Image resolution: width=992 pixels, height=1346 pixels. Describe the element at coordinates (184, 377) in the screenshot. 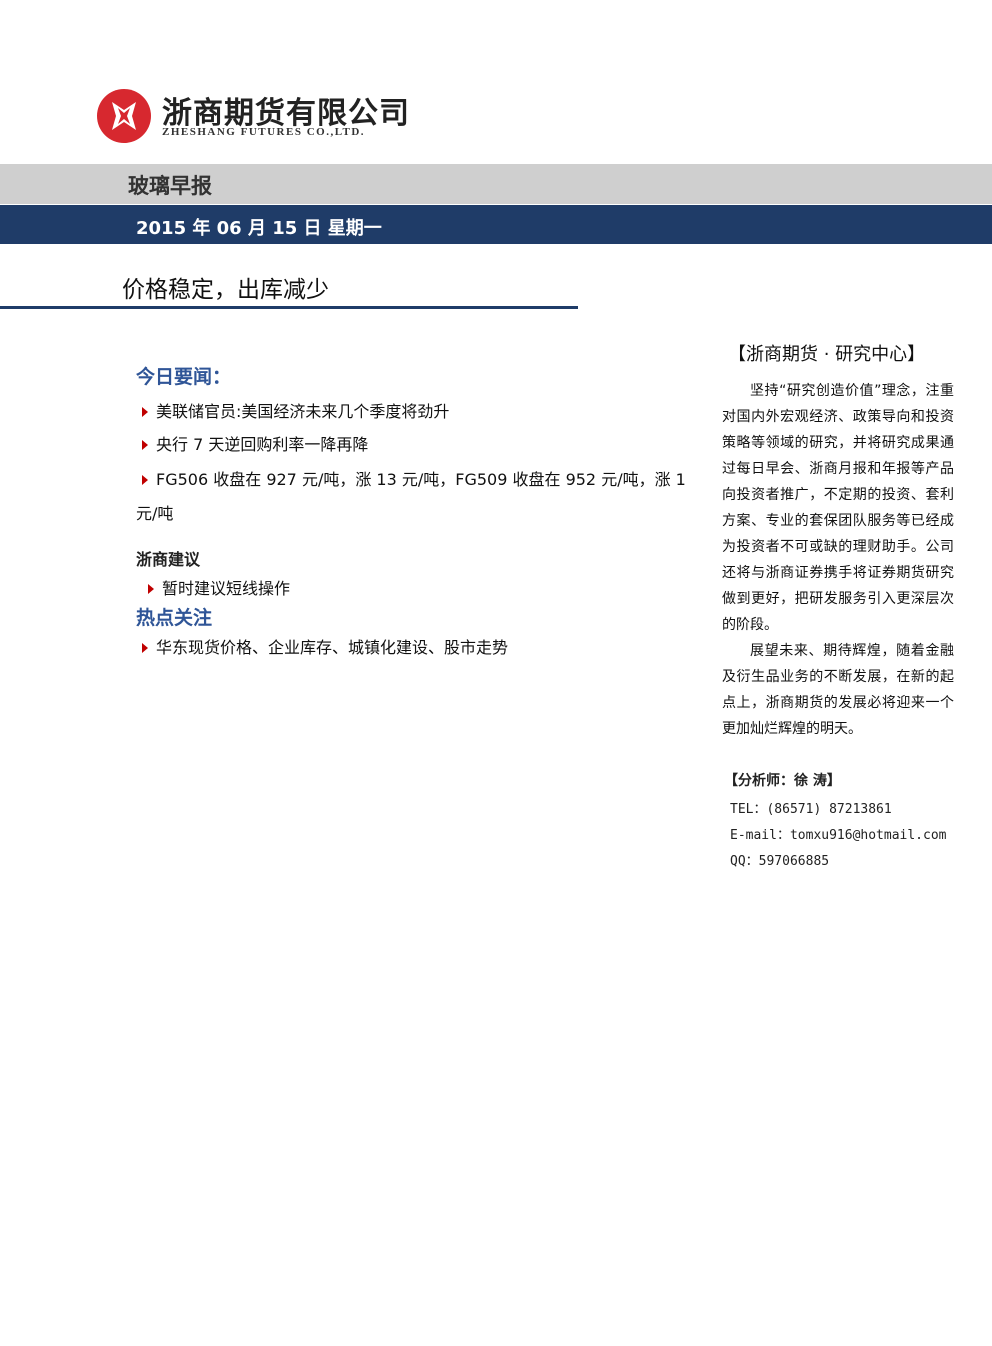

I see `news-section-title: 今日要闻：` at that location.